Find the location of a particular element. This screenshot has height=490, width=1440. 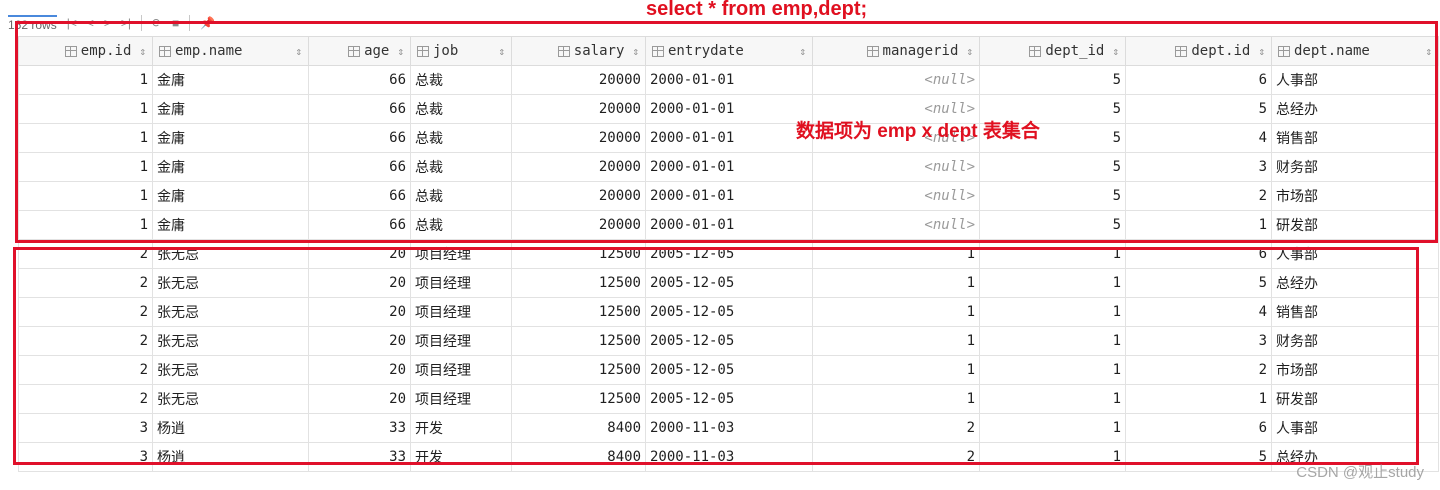

column-header-entrydate: entrydate ⇕ is located at coordinates (729, 51).